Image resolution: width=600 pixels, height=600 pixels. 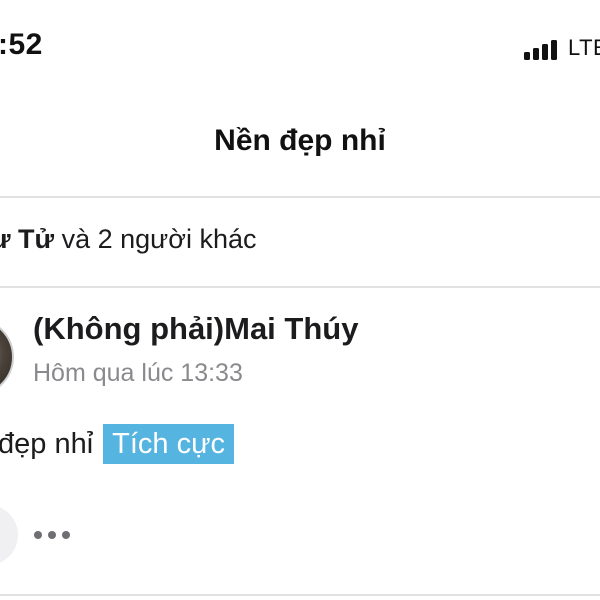 What do you see at coordinates (195, 329) in the screenshot?
I see `comment-author: (Không phải)Mai Thúy` at bounding box center [195, 329].